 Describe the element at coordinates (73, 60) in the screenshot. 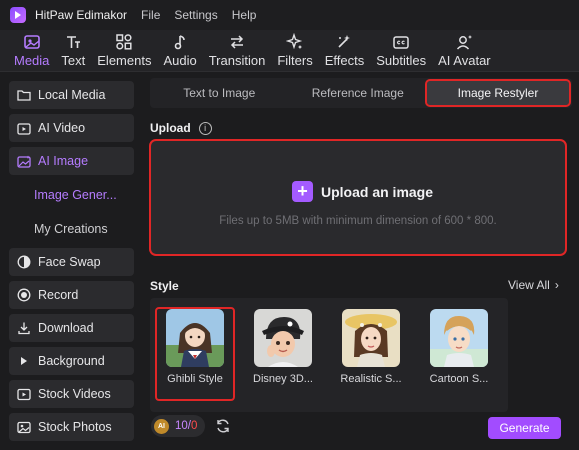

I see `tool-text-label: Text` at that location.